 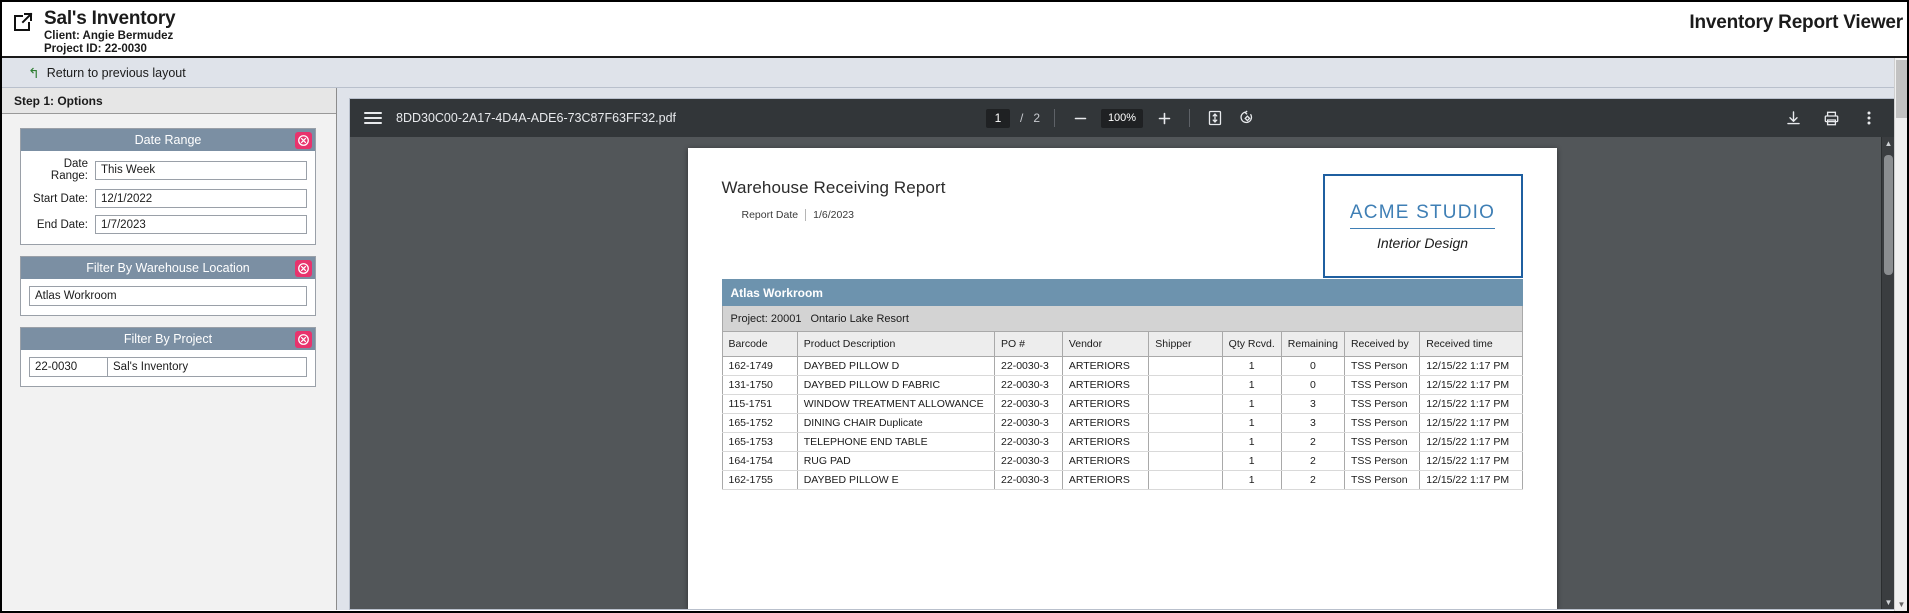 What do you see at coordinates (169, 101) in the screenshot?
I see `step-header: Step 1: Options` at bounding box center [169, 101].